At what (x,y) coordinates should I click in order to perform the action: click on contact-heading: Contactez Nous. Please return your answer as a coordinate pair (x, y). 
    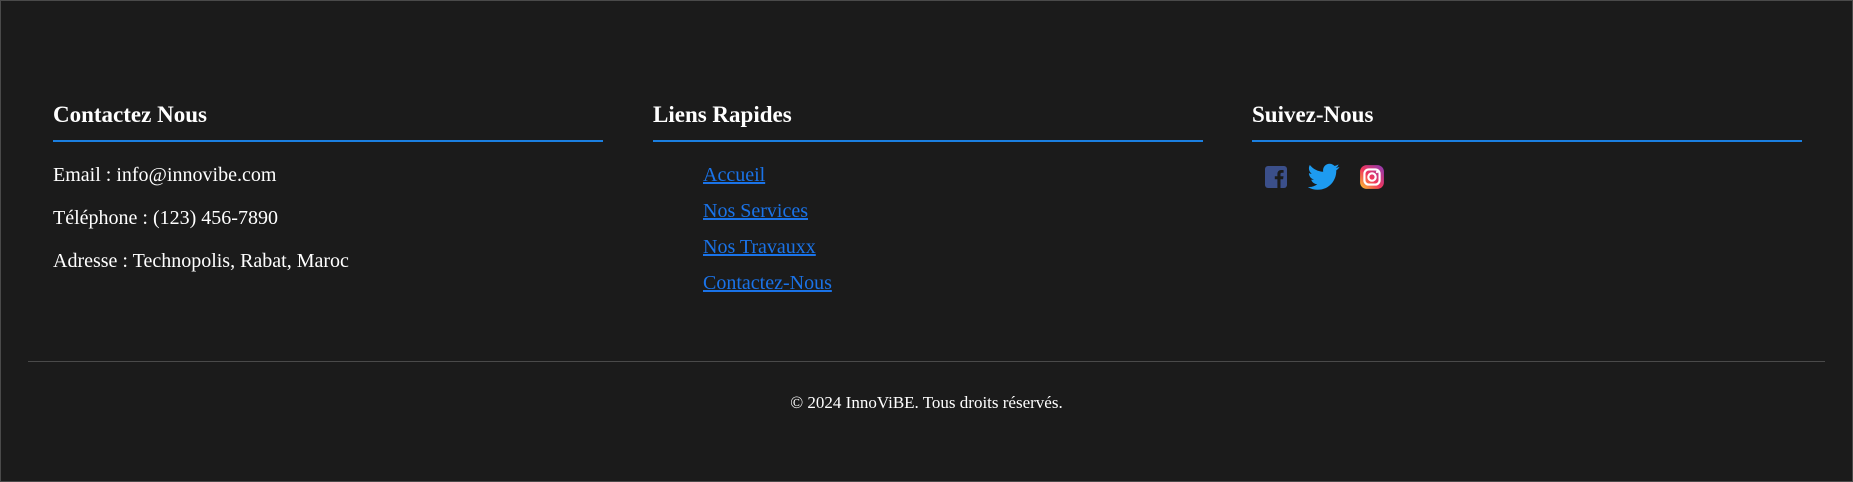
    Looking at the image, I should click on (328, 121).